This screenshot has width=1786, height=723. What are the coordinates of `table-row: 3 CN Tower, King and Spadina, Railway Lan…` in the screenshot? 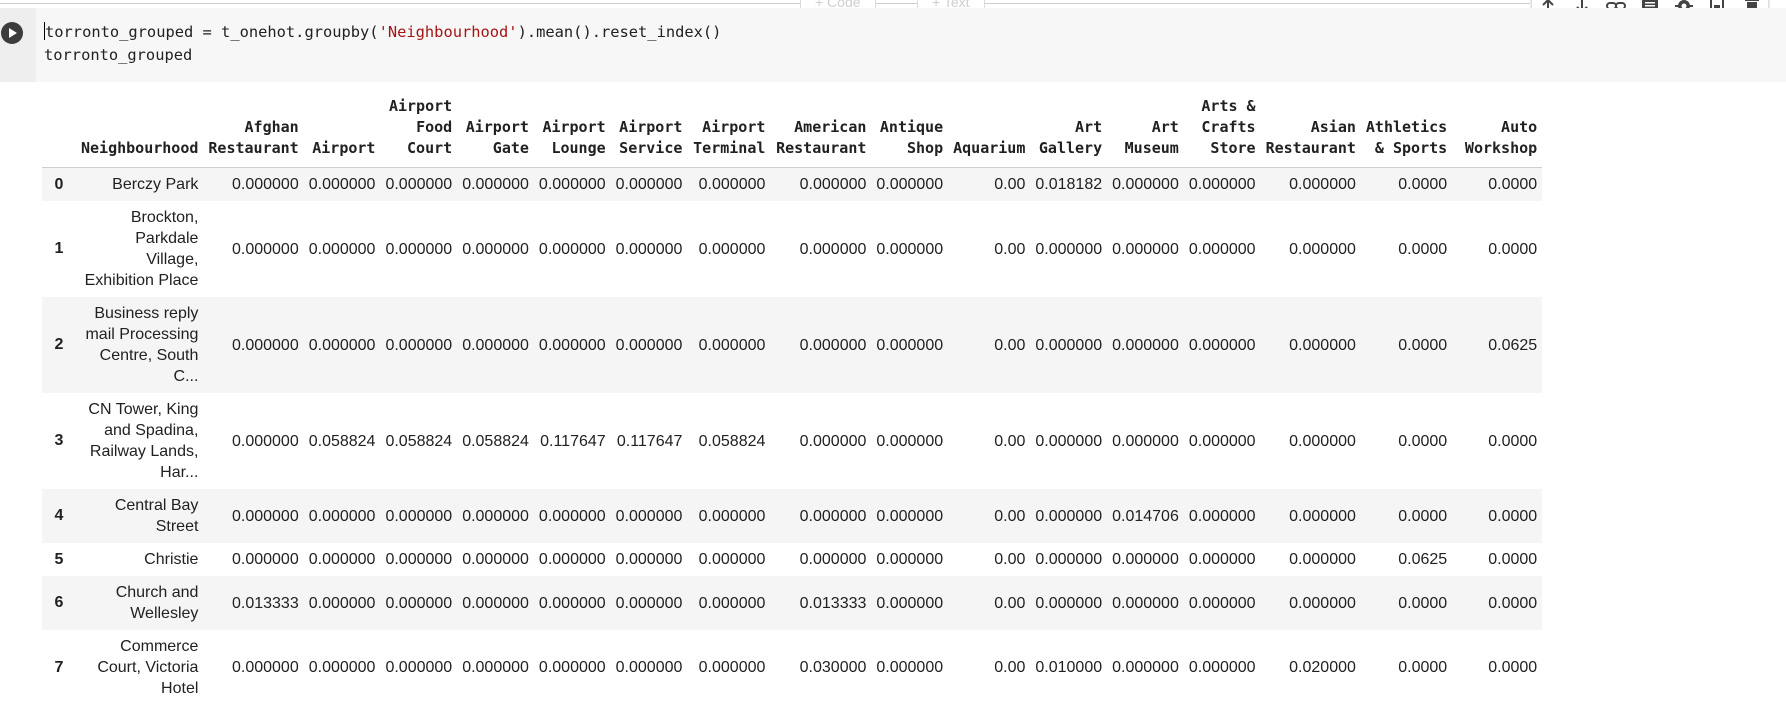 It's located at (792, 441).